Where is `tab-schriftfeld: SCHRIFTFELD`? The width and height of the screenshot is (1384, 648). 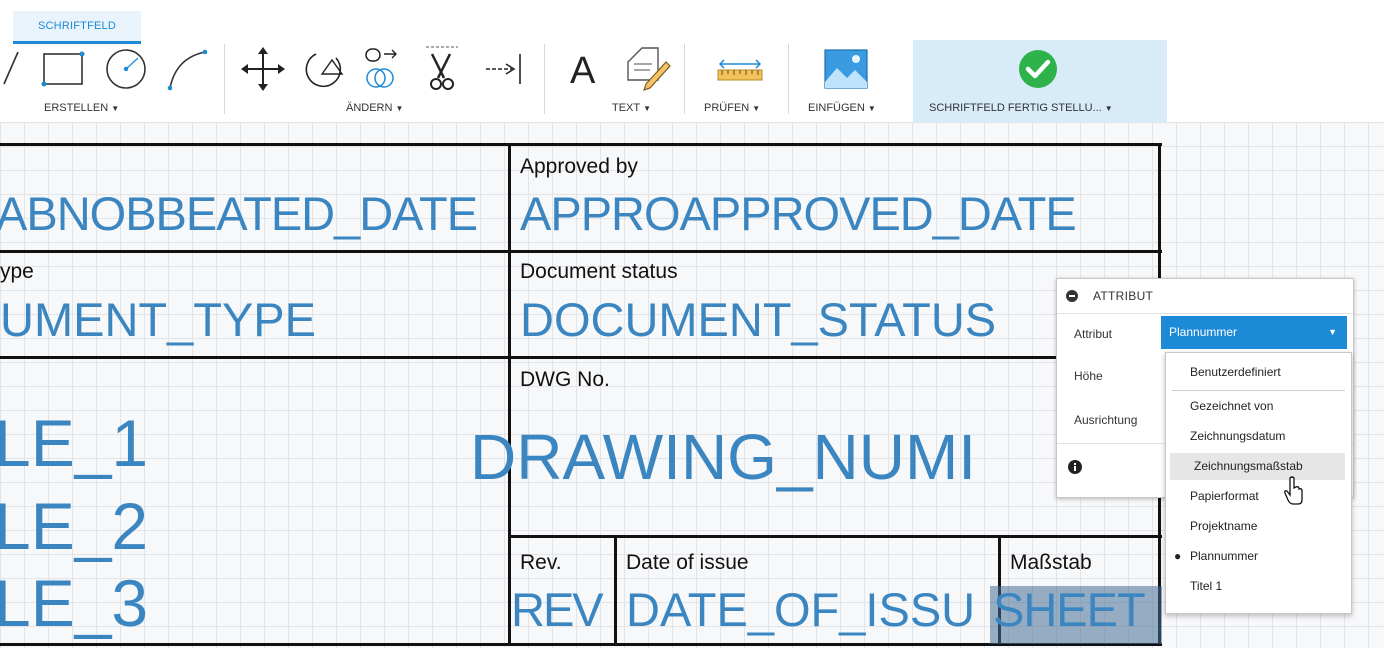
tab-schriftfeld: SCHRIFTFELD is located at coordinates (77, 27).